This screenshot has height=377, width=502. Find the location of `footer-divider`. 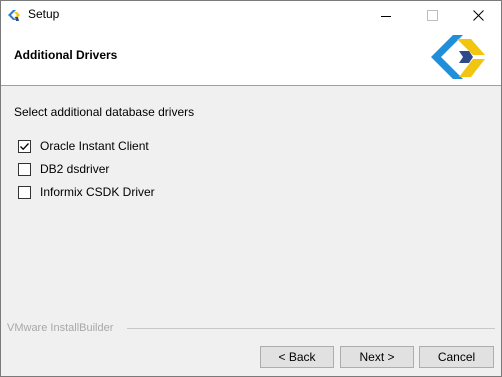

footer-divider is located at coordinates (311, 328).